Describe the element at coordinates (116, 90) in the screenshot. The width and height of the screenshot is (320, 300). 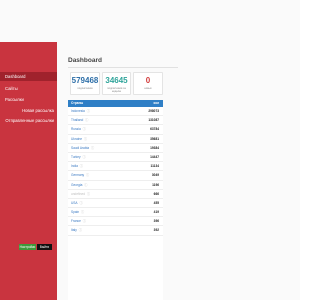
I see `stat-label: подписчиков за неделю` at that location.